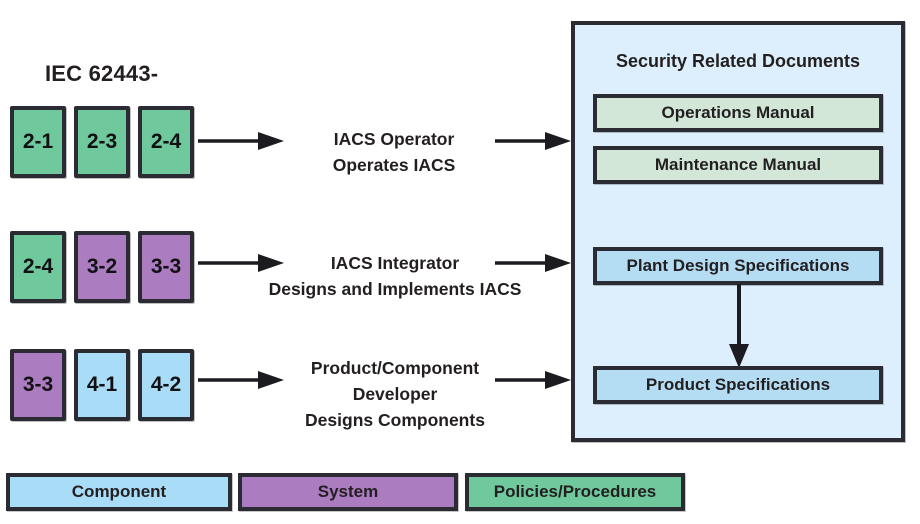  I want to click on document-box-label: Plant Design Specifications, so click(738, 265).